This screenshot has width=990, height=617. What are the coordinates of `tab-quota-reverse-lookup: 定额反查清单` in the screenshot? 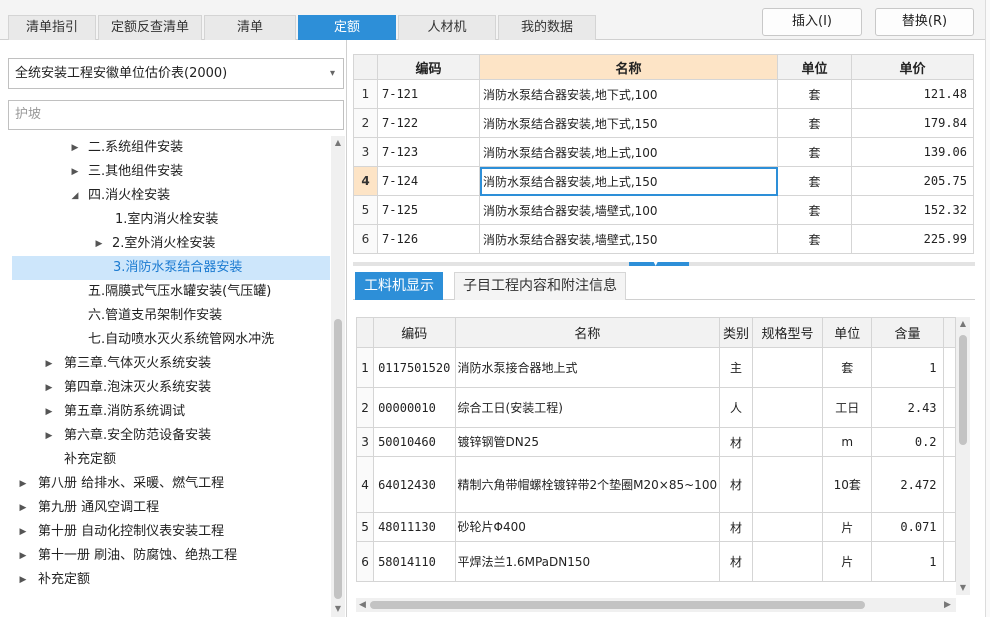 It's located at (150, 27).